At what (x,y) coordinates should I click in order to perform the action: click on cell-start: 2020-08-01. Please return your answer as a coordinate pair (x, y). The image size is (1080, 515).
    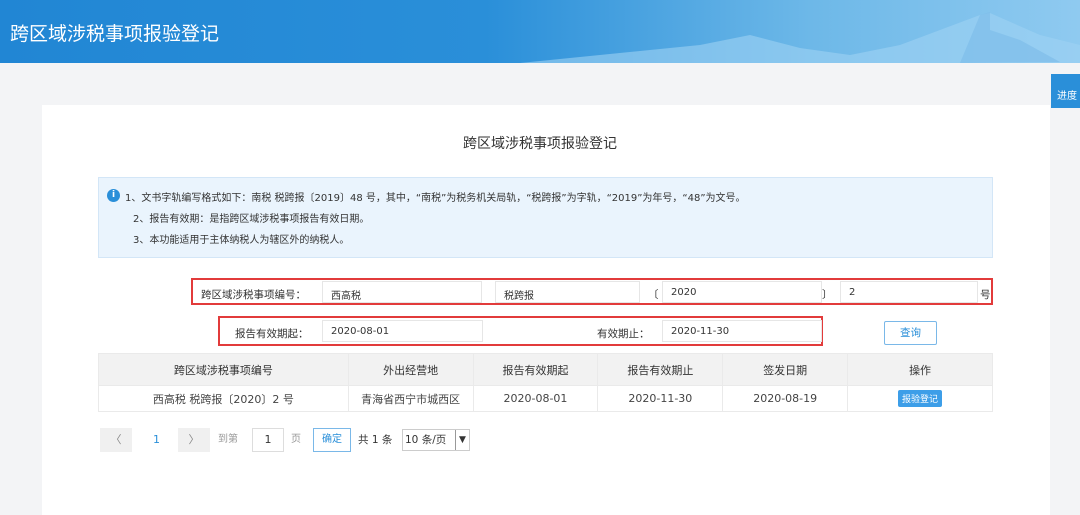
    Looking at the image, I should click on (535, 398).